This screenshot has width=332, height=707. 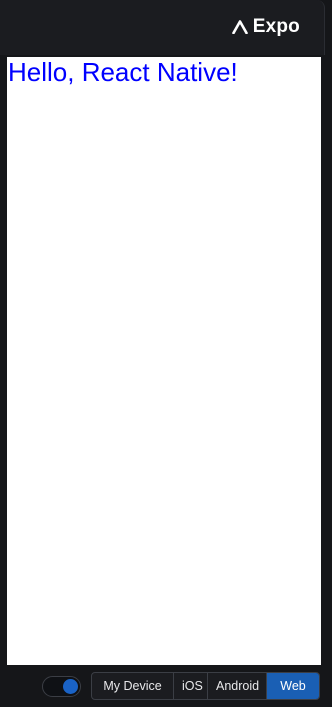 I want to click on preview-toggle, so click(x=61, y=686).